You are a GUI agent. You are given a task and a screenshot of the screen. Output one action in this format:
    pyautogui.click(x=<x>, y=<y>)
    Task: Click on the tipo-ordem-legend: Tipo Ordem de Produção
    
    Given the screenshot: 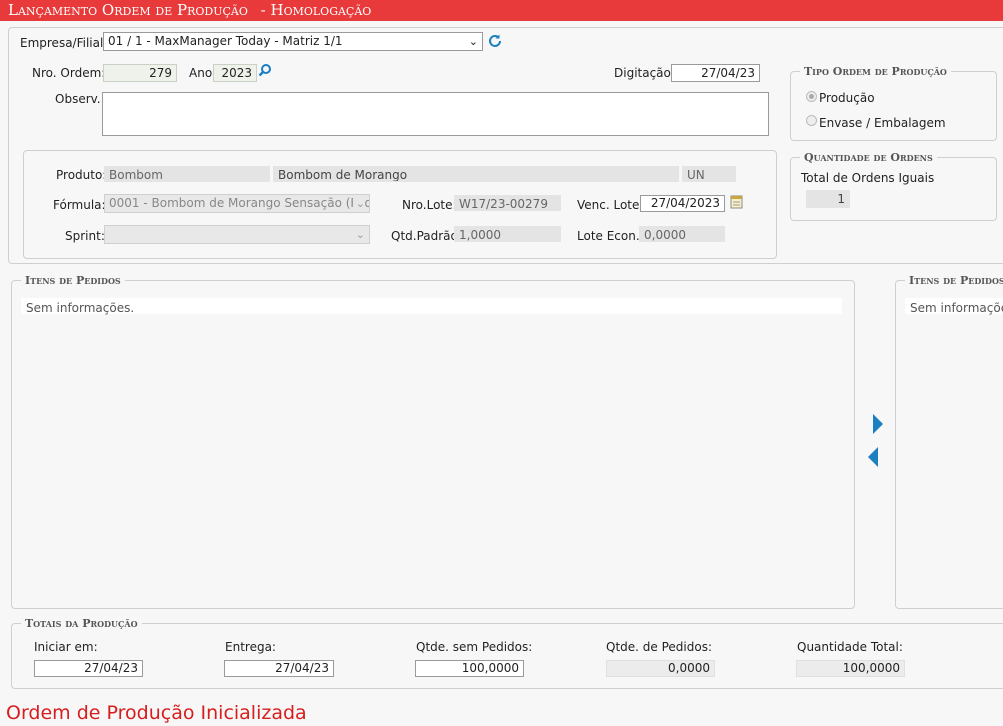 What is the action you would take?
    pyautogui.click(x=875, y=71)
    